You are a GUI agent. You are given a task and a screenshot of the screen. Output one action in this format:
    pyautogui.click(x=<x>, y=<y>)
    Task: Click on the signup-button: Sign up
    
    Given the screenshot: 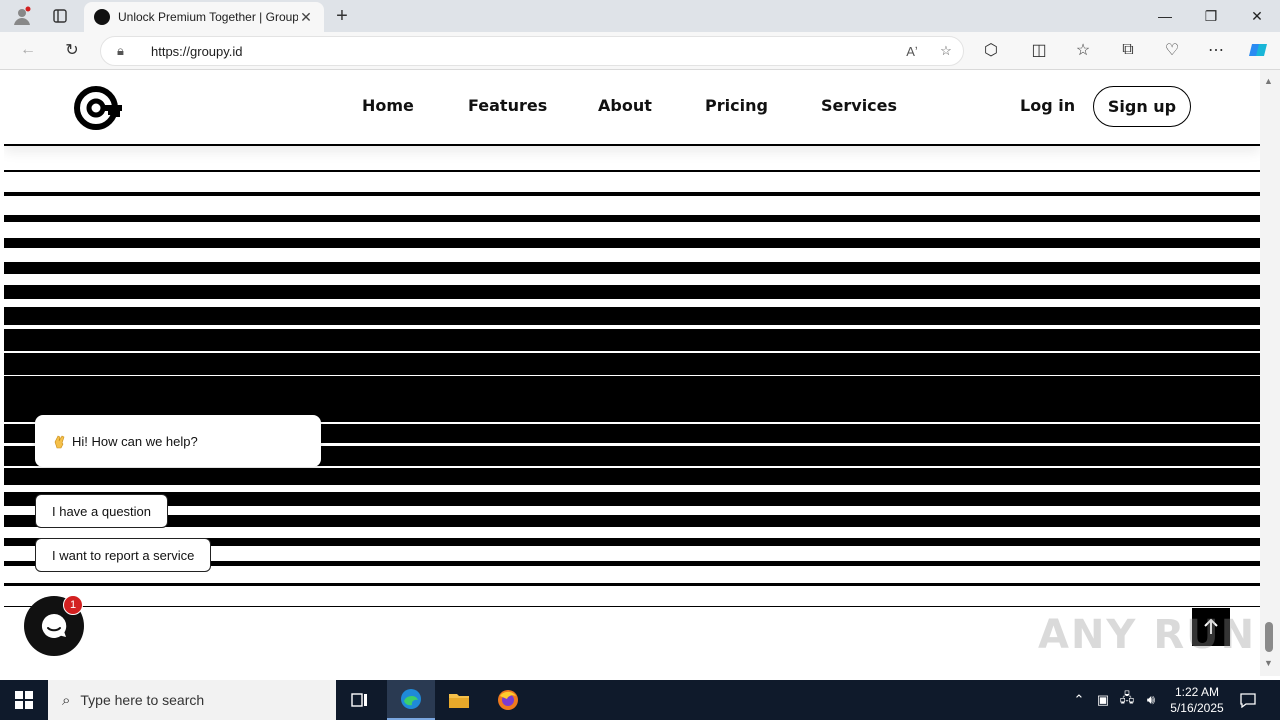 What is the action you would take?
    pyautogui.click(x=1142, y=106)
    